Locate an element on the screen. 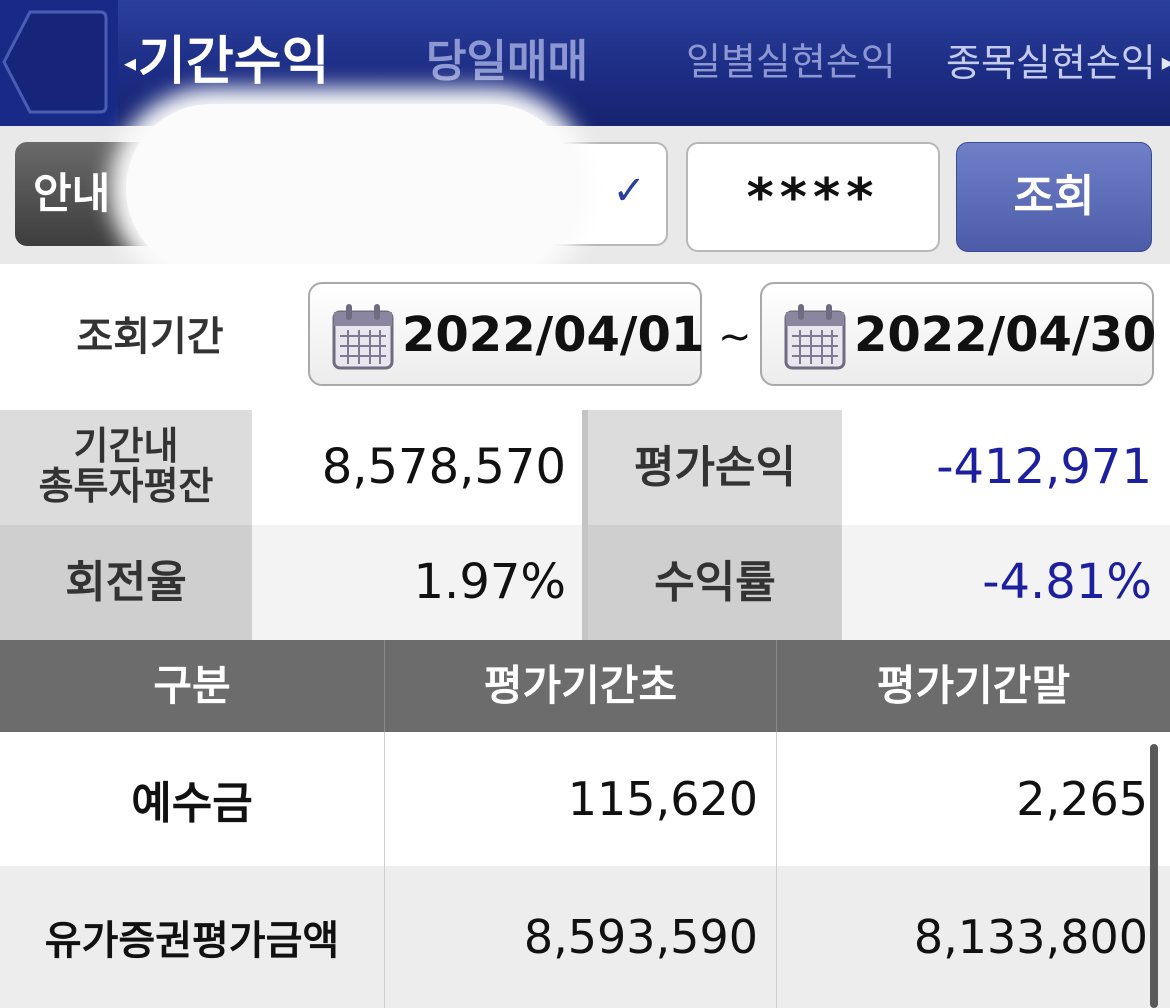 The width and height of the screenshot is (1170, 1008). column-header-period-end: 평가기간말 is located at coordinates (973, 686).